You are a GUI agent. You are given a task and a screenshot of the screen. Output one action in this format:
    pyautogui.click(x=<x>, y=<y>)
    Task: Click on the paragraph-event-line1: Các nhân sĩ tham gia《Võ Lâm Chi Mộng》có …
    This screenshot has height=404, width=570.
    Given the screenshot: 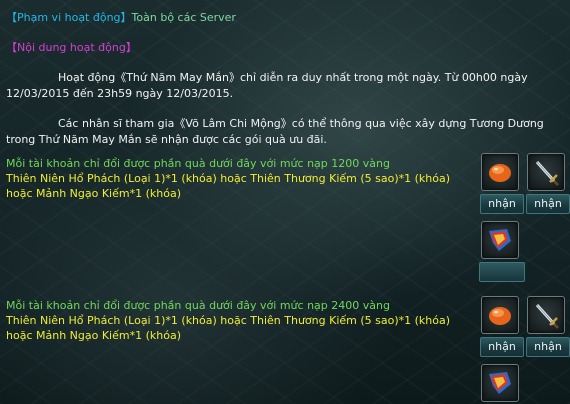 What is the action you would take?
    pyautogui.click(x=301, y=123)
    